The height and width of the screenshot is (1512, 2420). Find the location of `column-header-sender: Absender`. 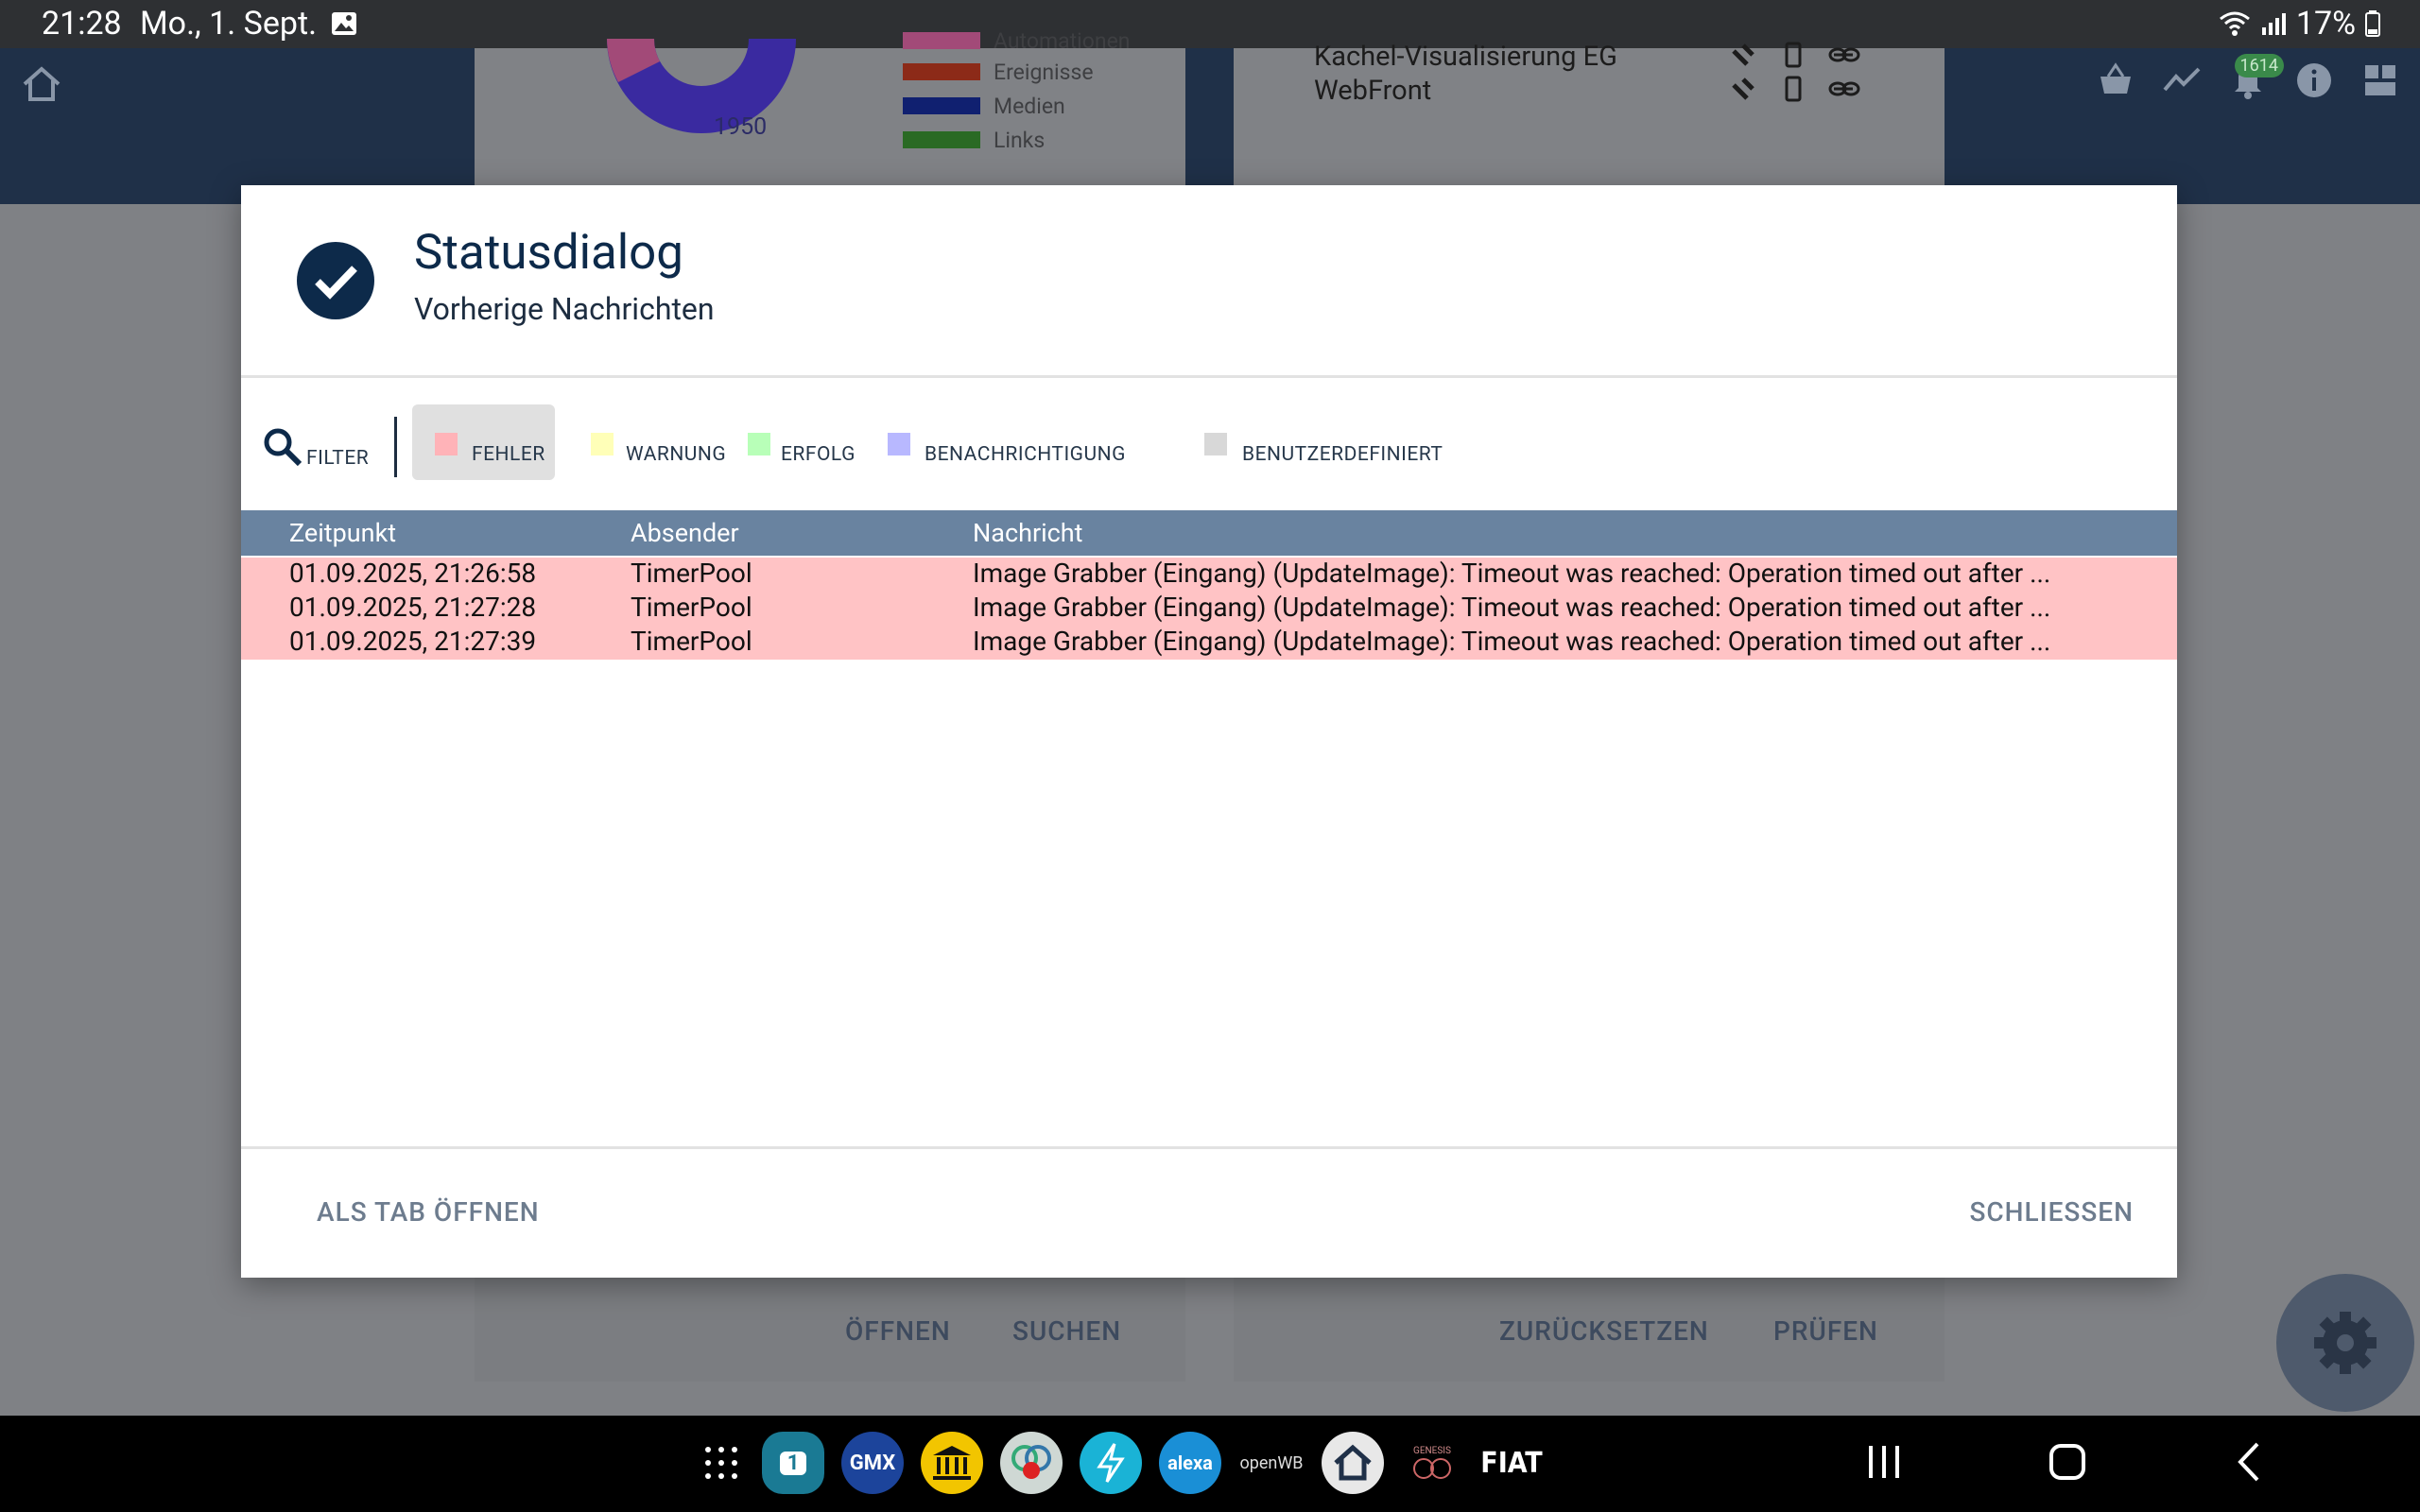

column-header-sender: Absender is located at coordinates (685, 533).